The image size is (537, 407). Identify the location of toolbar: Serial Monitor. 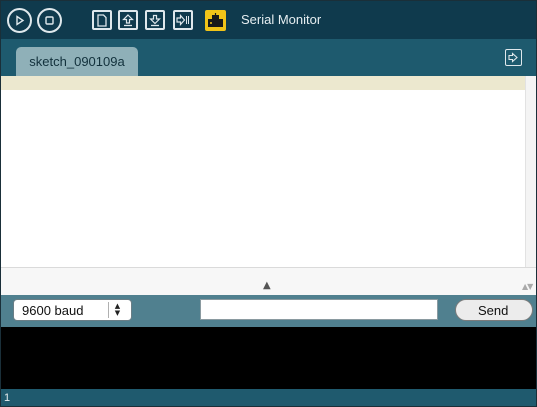
(268, 20).